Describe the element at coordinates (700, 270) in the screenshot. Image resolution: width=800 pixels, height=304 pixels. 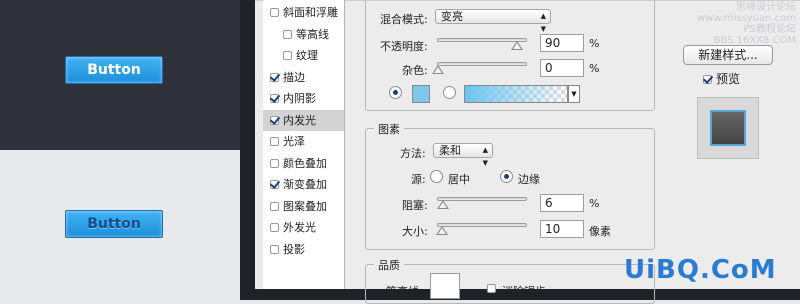
I see `watermark-bottom: UiBQ.CoM` at that location.